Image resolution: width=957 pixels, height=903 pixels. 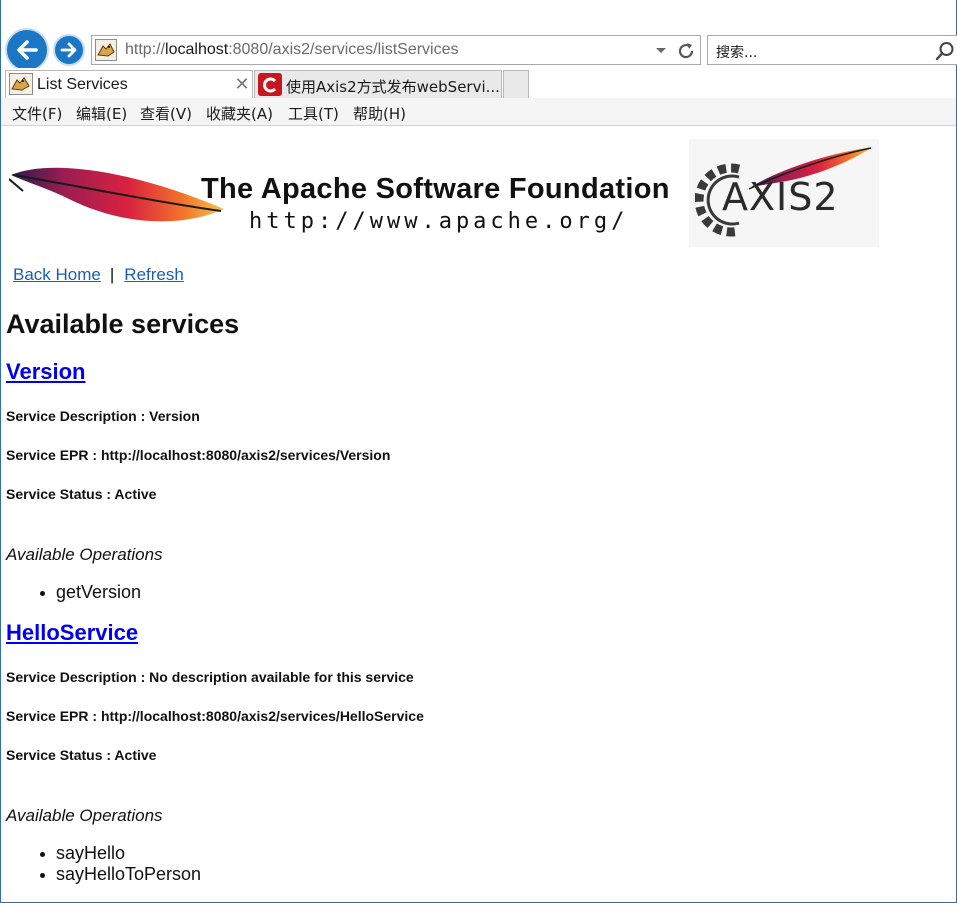 I want to click on refresh-icon, so click(x=686, y=51).